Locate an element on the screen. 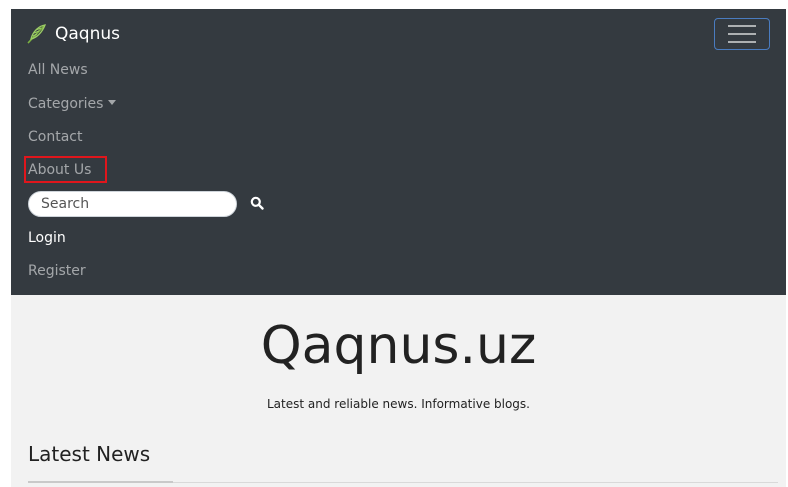 Image resolution: width=788 pixels, height=487 pixels. nav-item-about-us: About Us is located at coordinates (59, 170).